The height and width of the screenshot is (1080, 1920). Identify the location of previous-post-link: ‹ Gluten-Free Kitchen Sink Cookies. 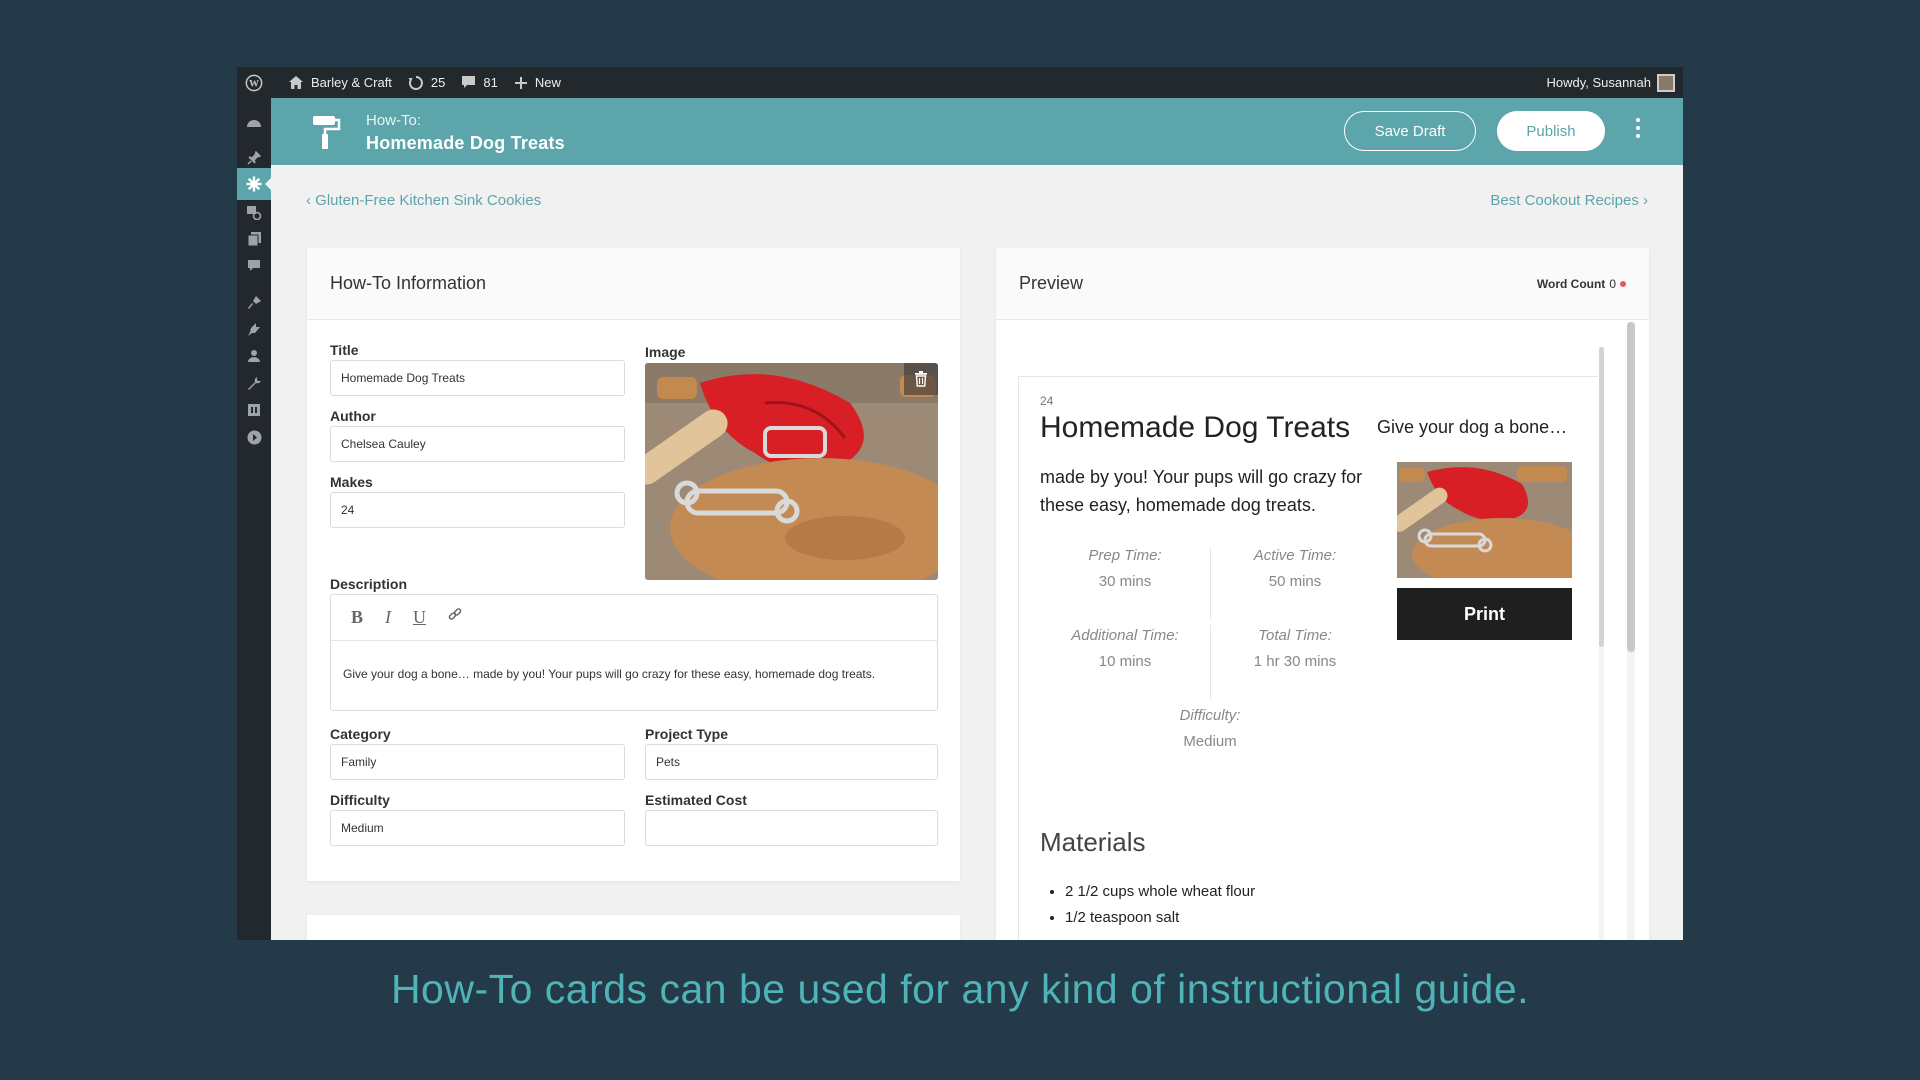
(423, 200).